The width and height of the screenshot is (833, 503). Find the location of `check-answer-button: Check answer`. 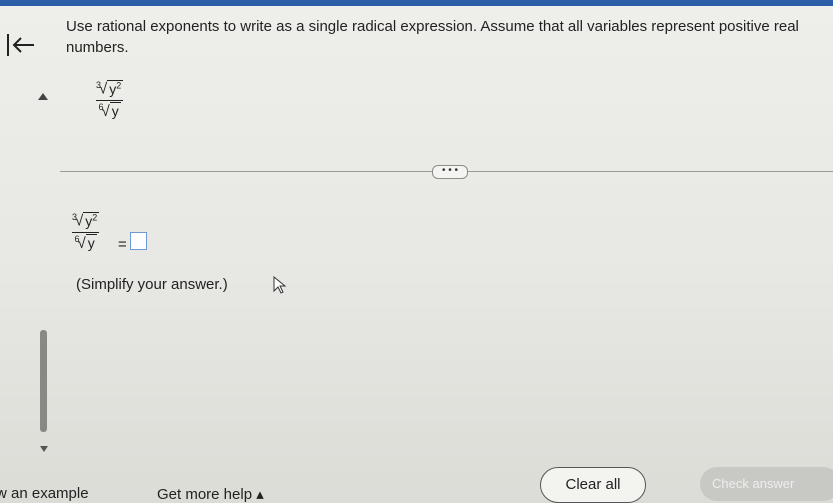

check-answer-button: Check answer is located at coordinates (766, 484).